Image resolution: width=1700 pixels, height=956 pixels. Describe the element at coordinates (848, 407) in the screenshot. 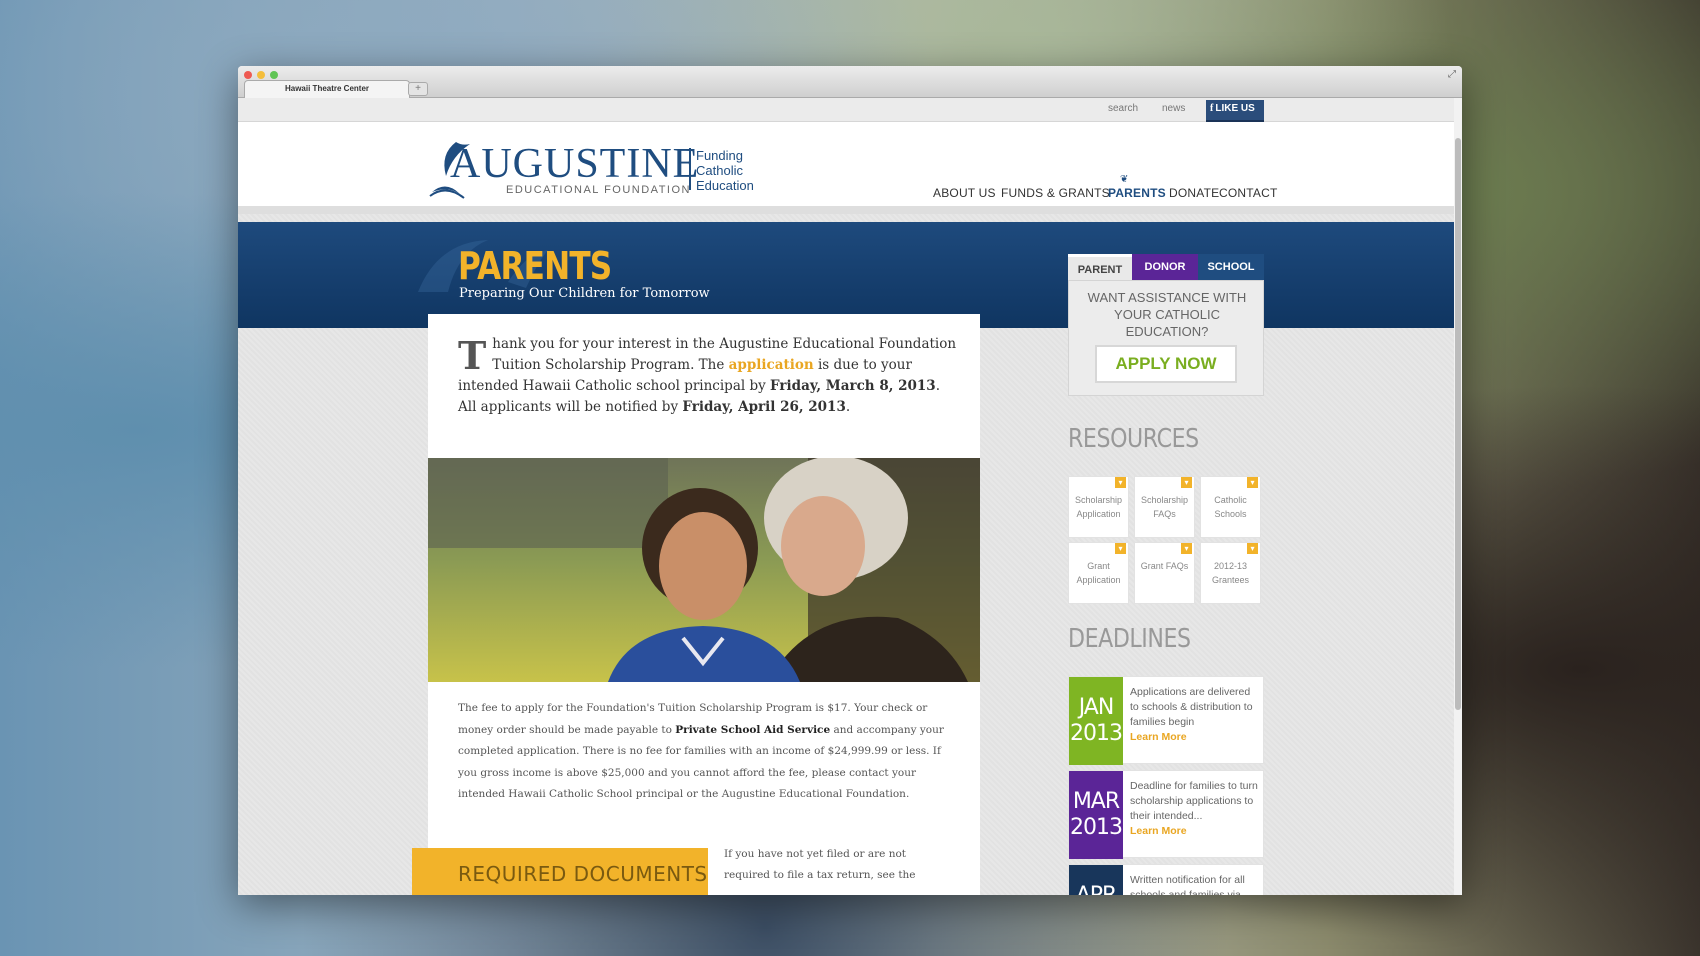

I see `intro-text: .` at that location.